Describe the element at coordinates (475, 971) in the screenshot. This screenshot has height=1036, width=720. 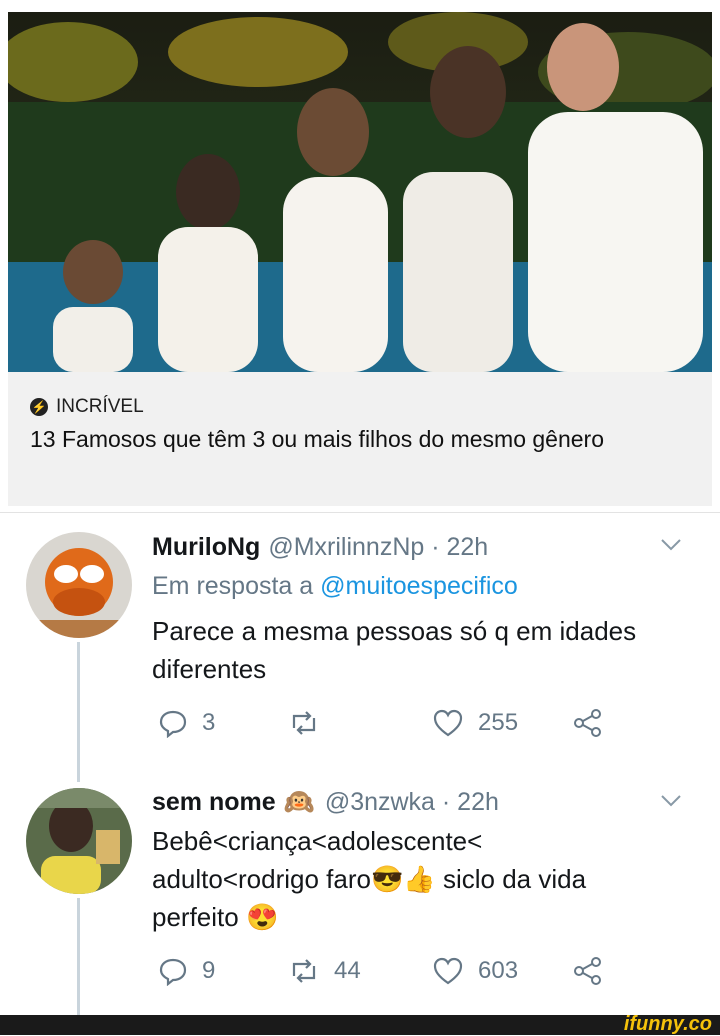
I see `like-button: 603` at that location.